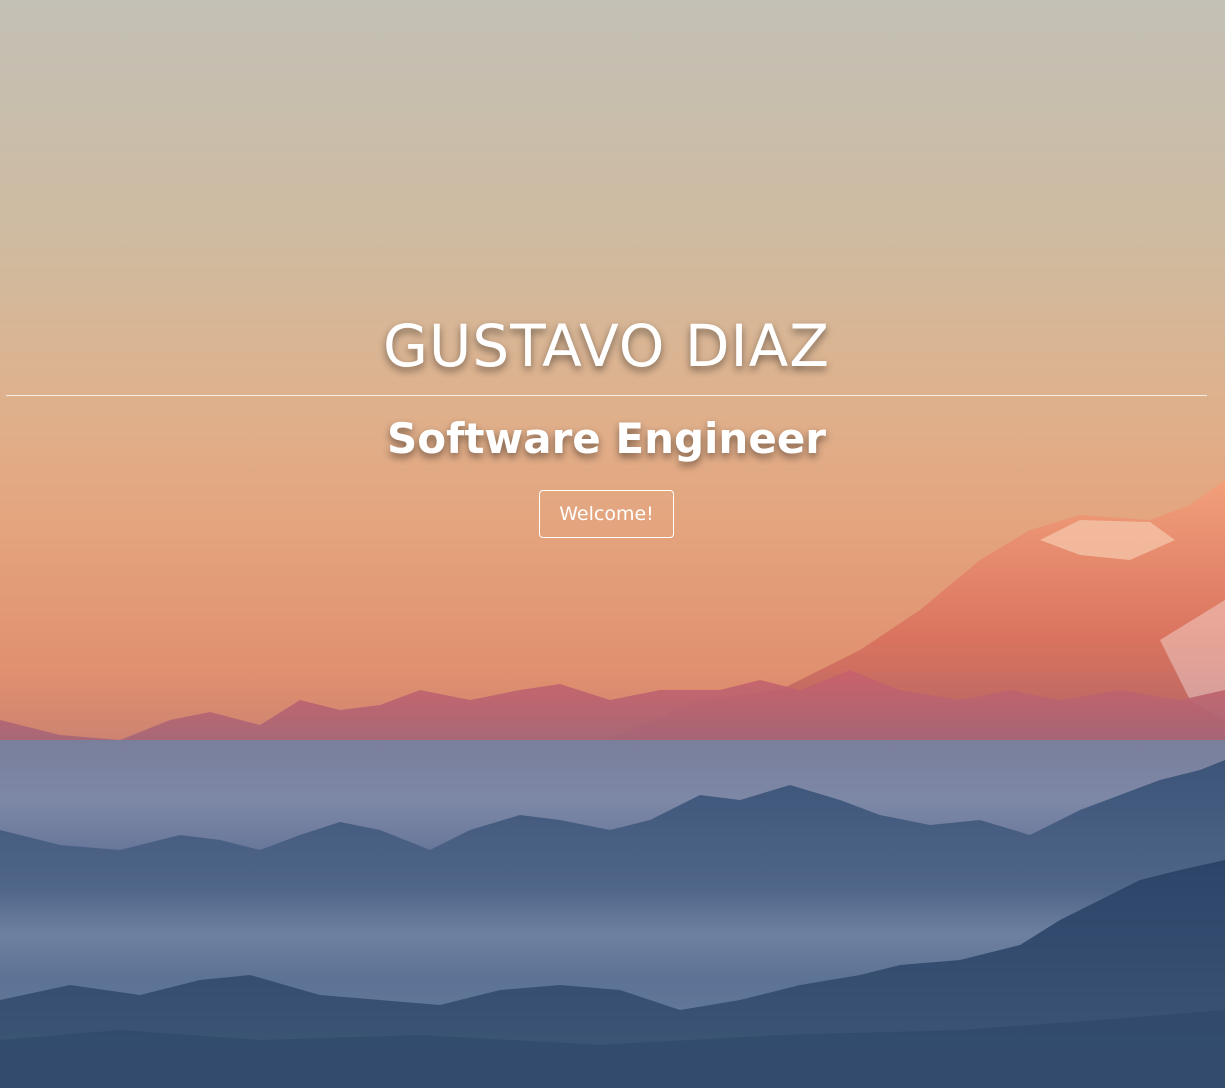 The width and height of the screenshot is (1225, 1088). Describe the element at coordinates (606, 346) in the screenshot. I see `hero-name-heading: GUSTAVO DIAZ` at that location.